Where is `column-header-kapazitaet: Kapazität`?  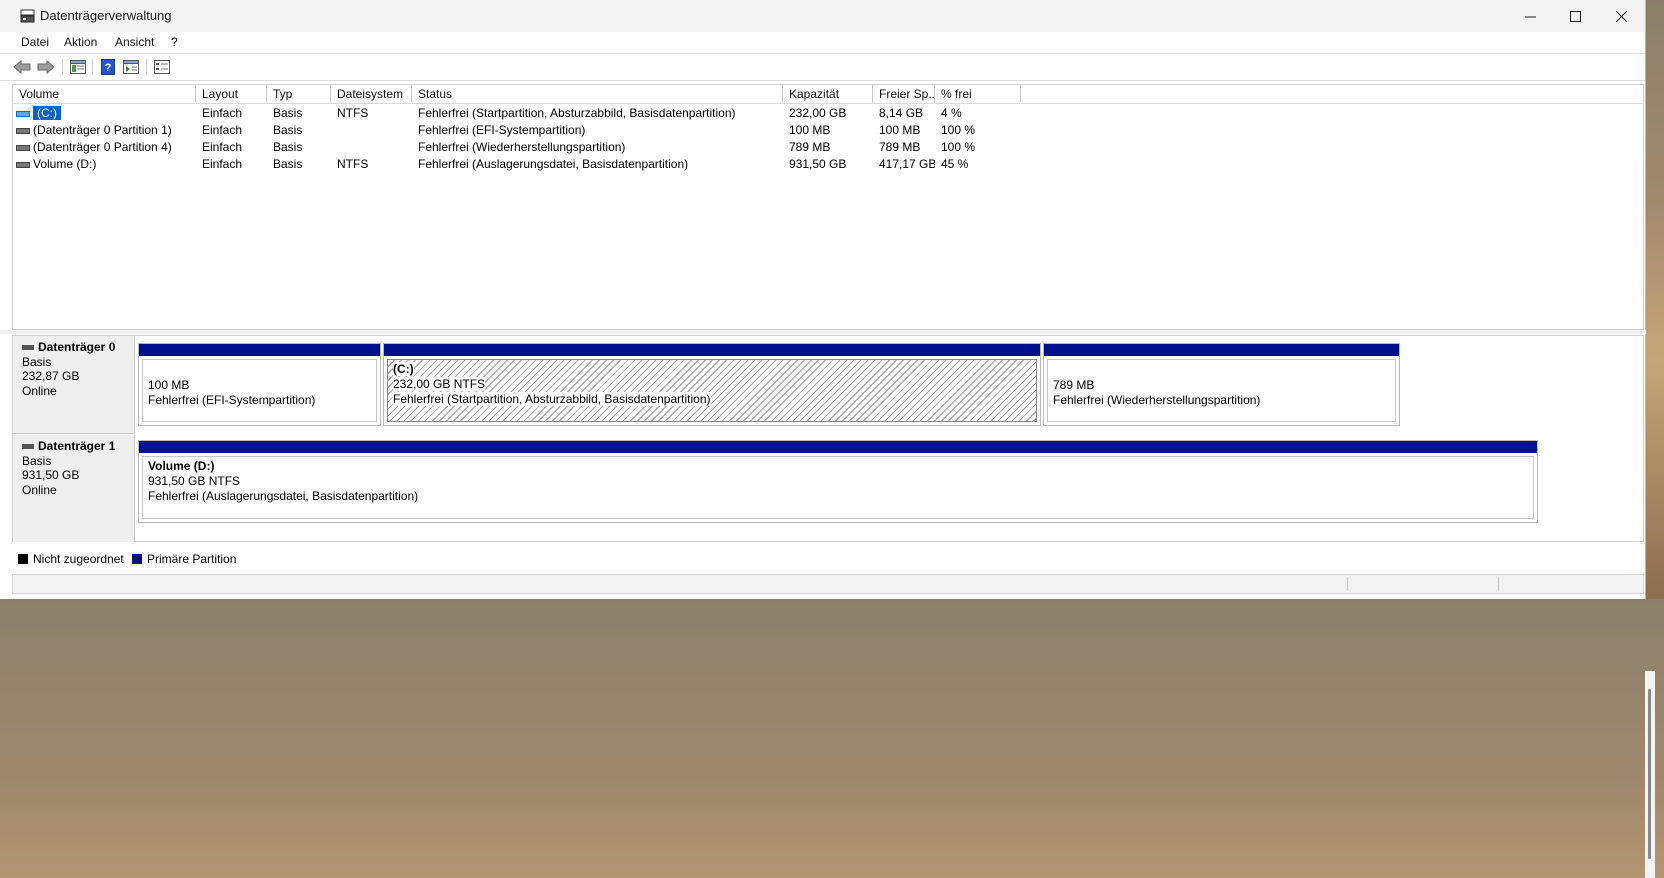 column-header-kapazitaet: Kapazität is located at coordinates (828, 94).